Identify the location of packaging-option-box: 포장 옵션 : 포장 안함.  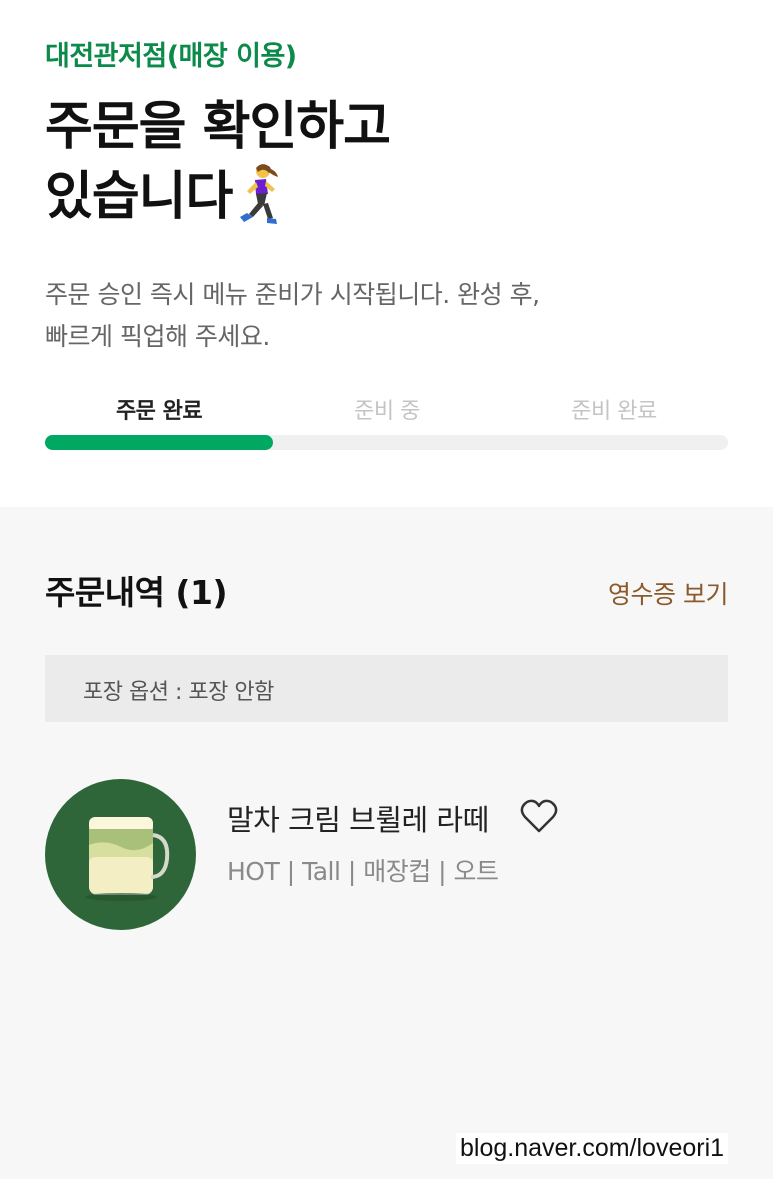
(386, 688).